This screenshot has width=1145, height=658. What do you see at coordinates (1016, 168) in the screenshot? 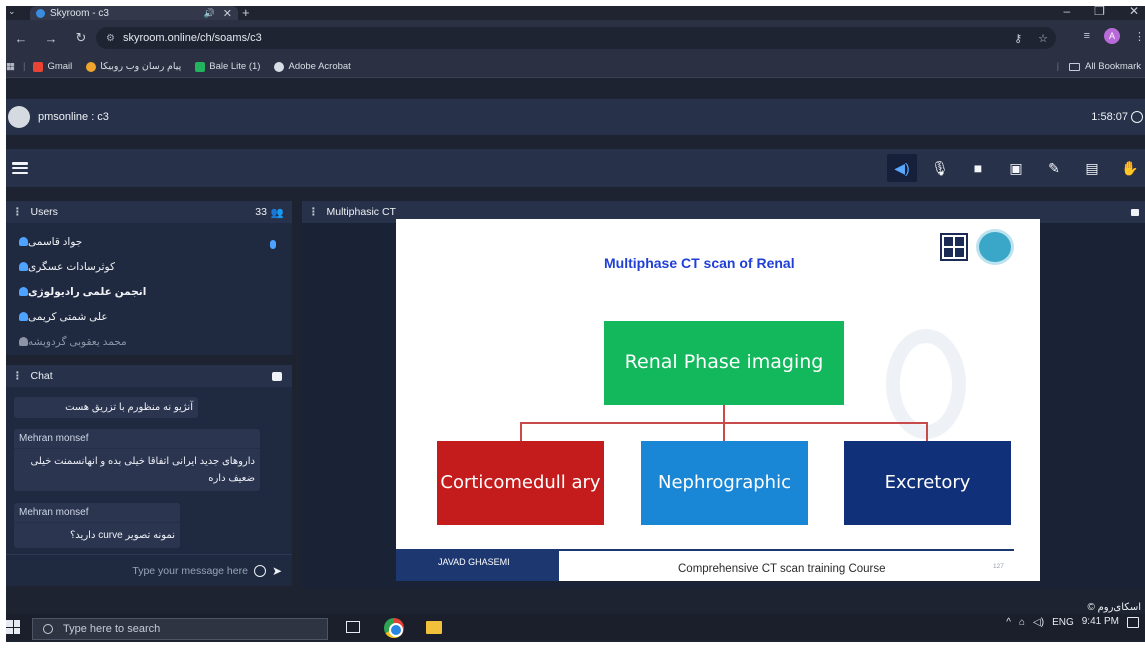
I see `screen-share-icon: ▣` at bounding box center [1016, 168].